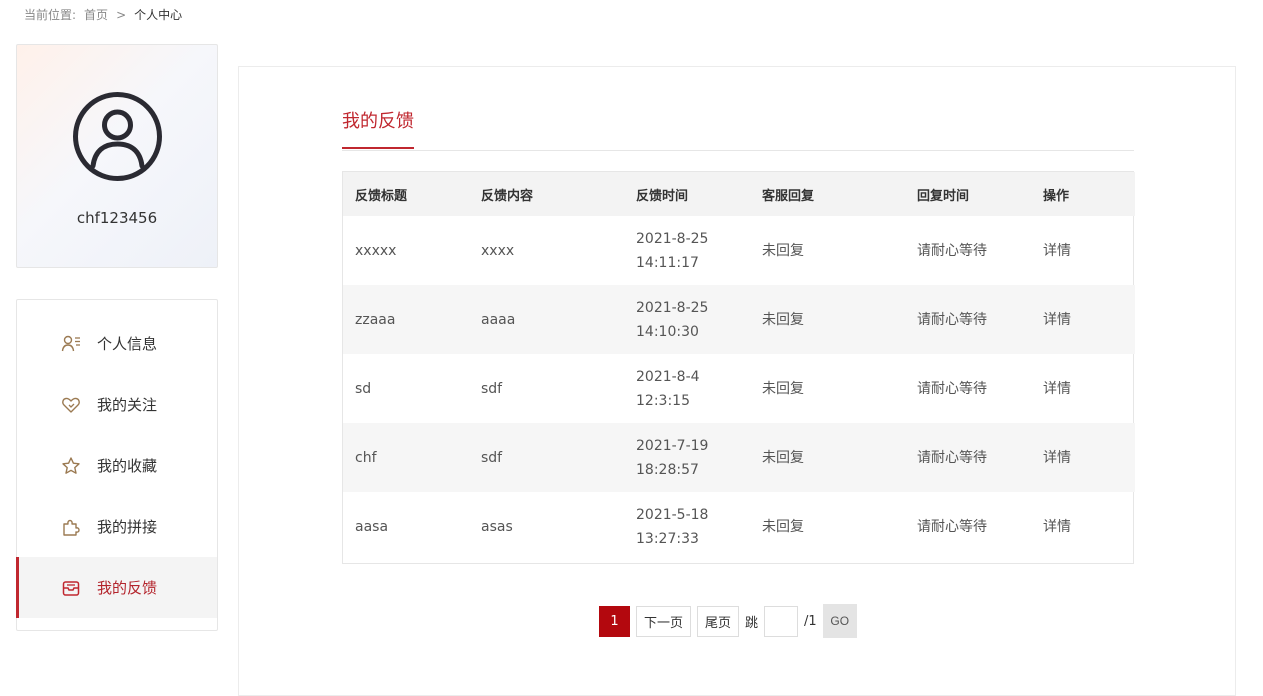  I want to click on column-header: 反馈内容, so click(507, 196).